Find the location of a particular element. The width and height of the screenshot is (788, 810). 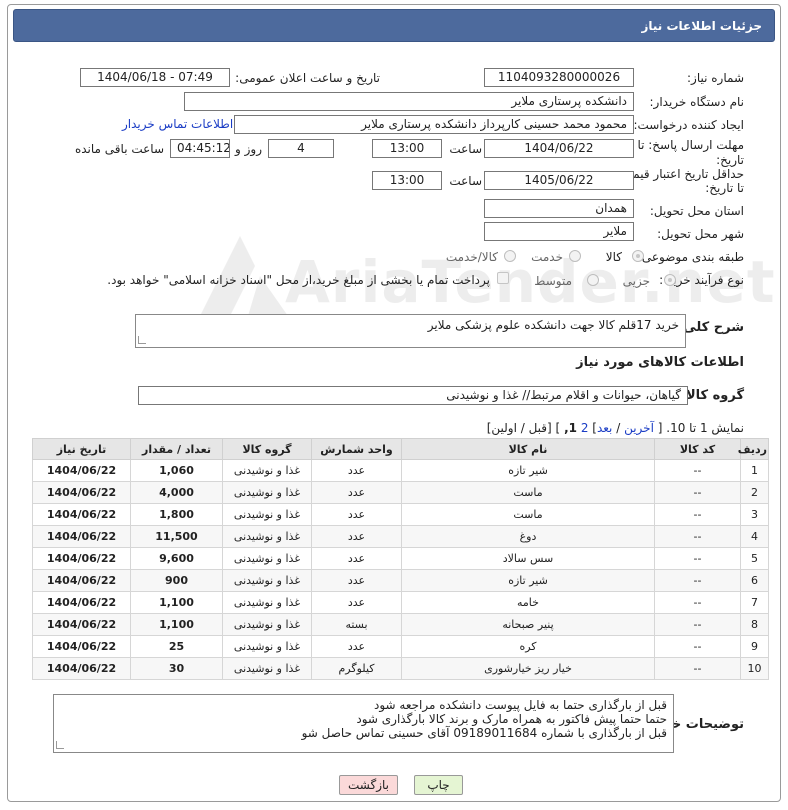

header-item-name: نام کالا is located at coordinates (528, 449).